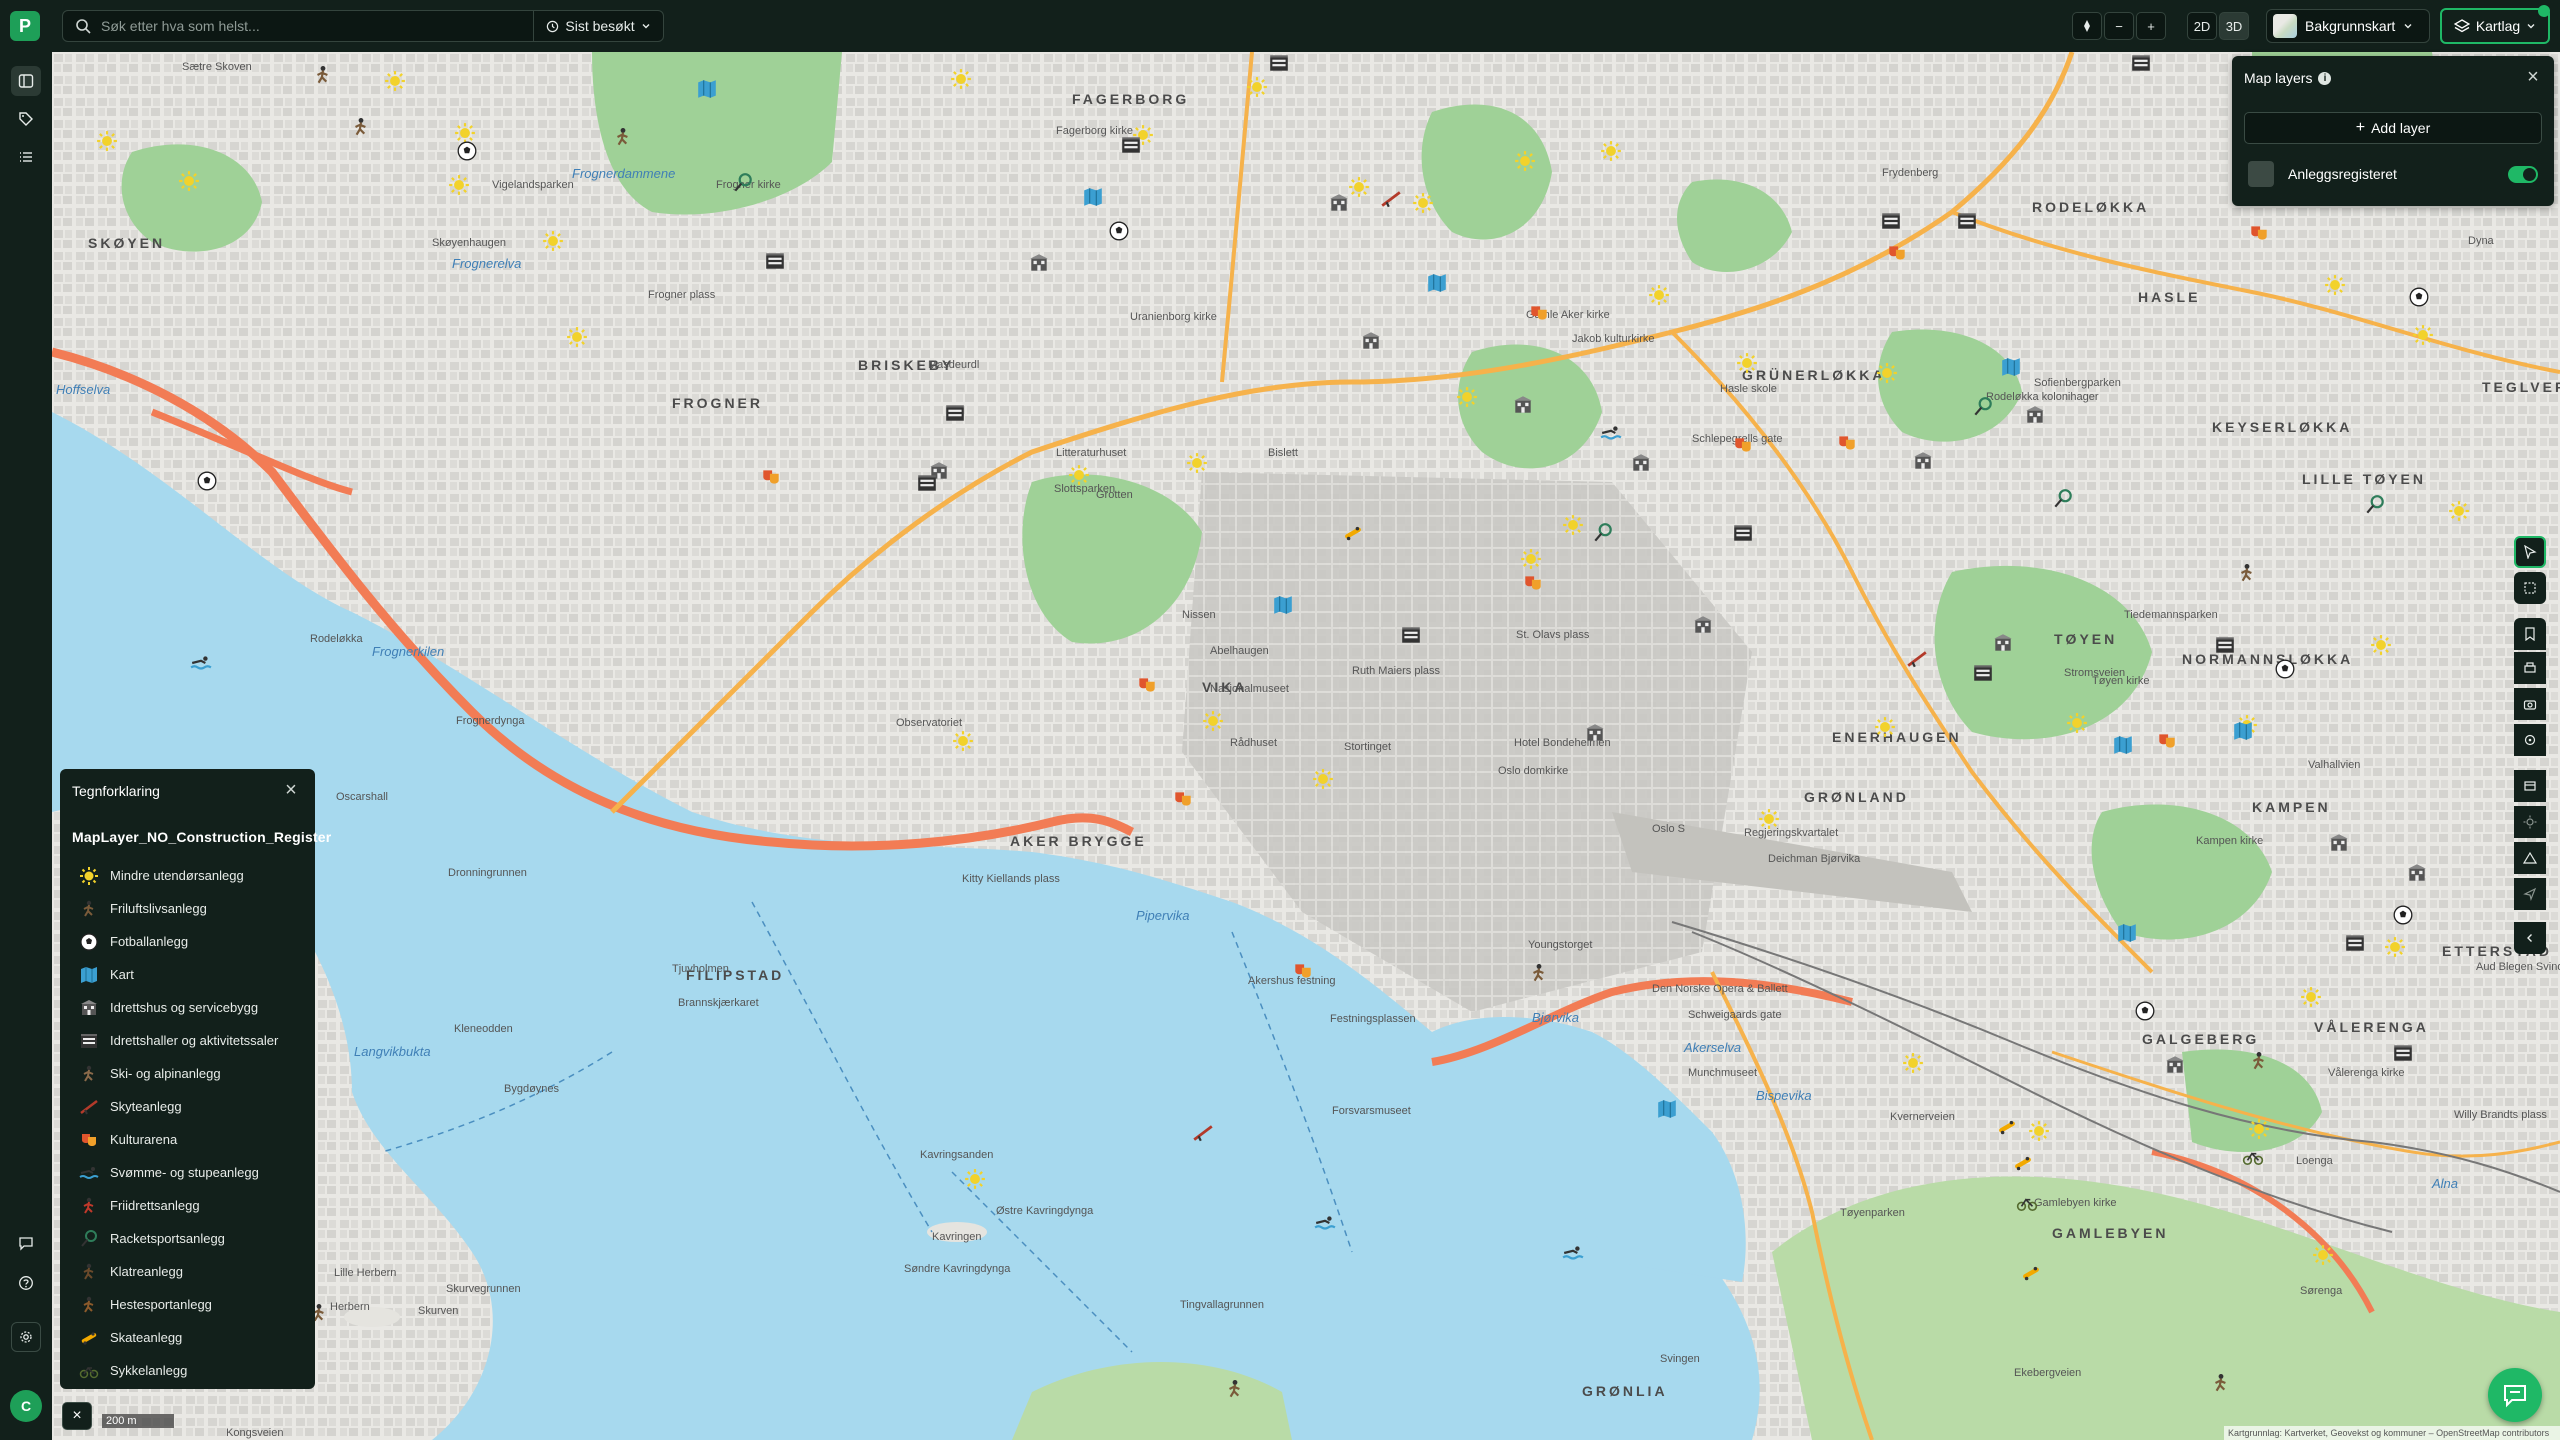  What do you see at coordinates (598, 26) in the screenshot?
I see `recent-dropdown: Sist besøkt` at bounding box center [598, 26].